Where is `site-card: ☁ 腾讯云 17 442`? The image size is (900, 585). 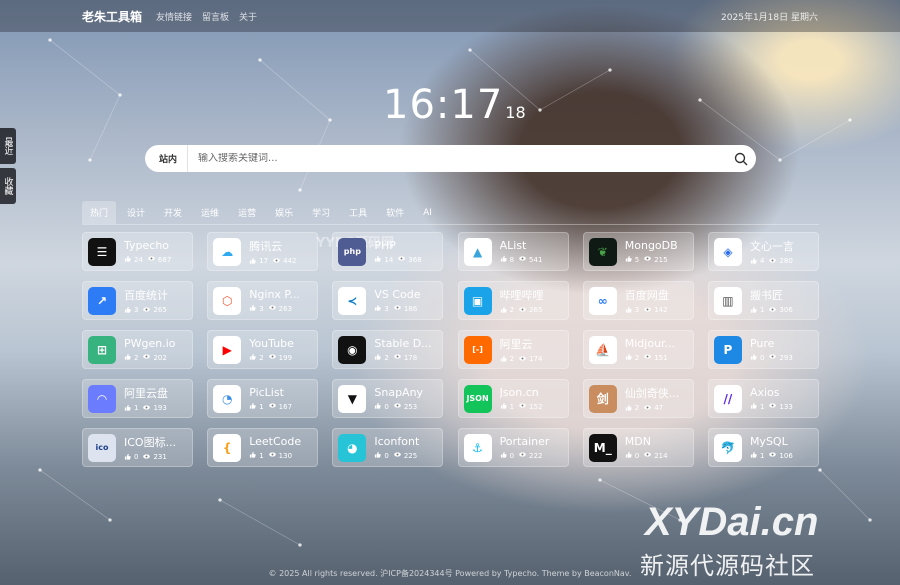
site-card: ☁ 腾讯云 17 442 is located at coordinates (263, 251).